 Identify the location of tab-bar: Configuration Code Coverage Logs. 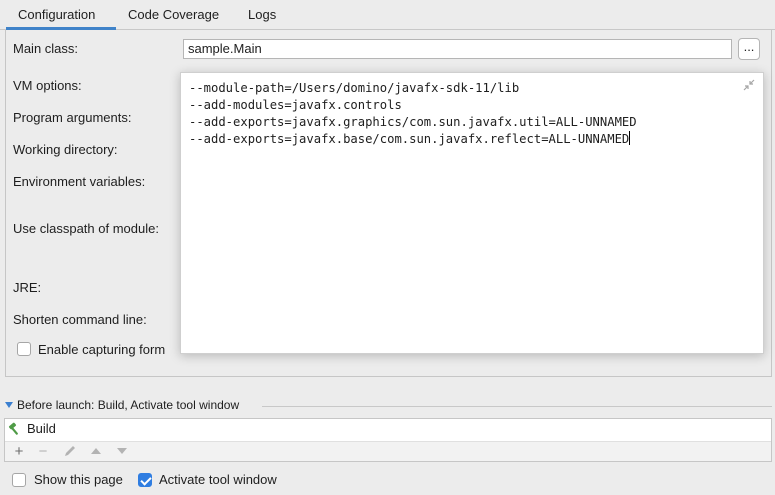
(387, 15).